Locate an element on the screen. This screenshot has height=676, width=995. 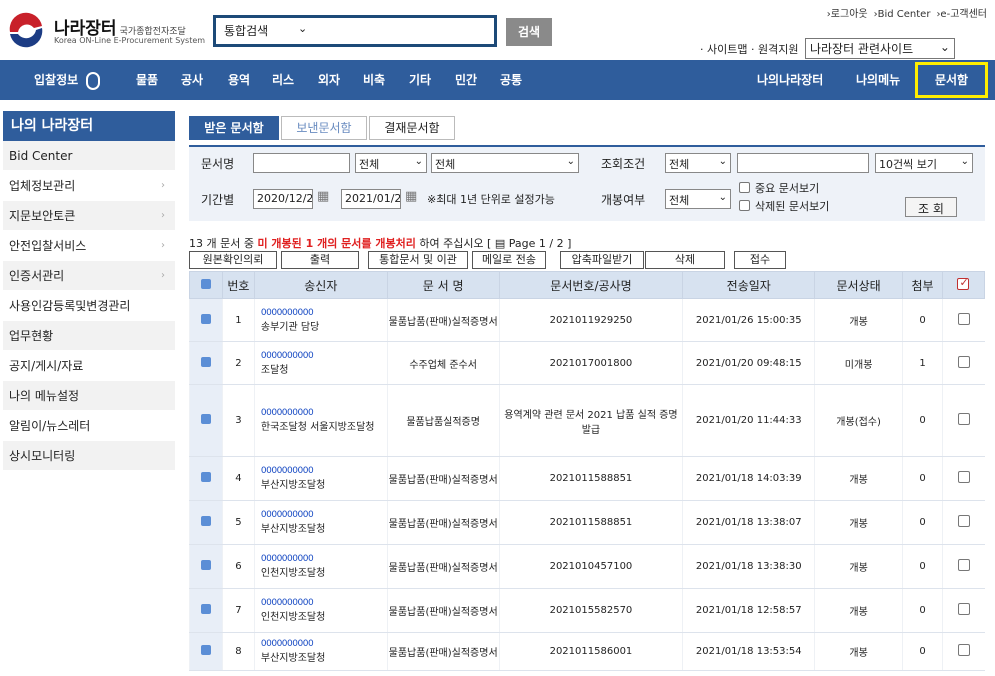
doc-type-select: 전체 ⌄ is located at coordinates (391, 163).